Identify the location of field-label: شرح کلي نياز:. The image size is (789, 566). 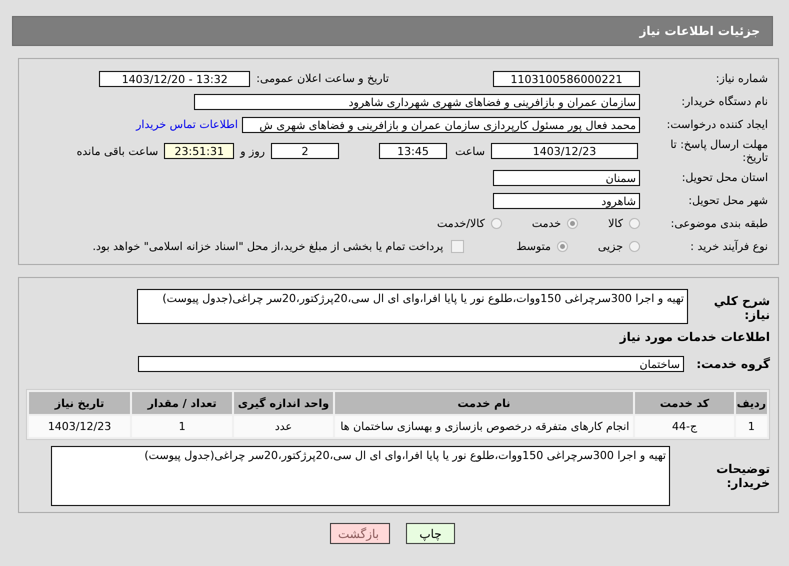
(741, 308).